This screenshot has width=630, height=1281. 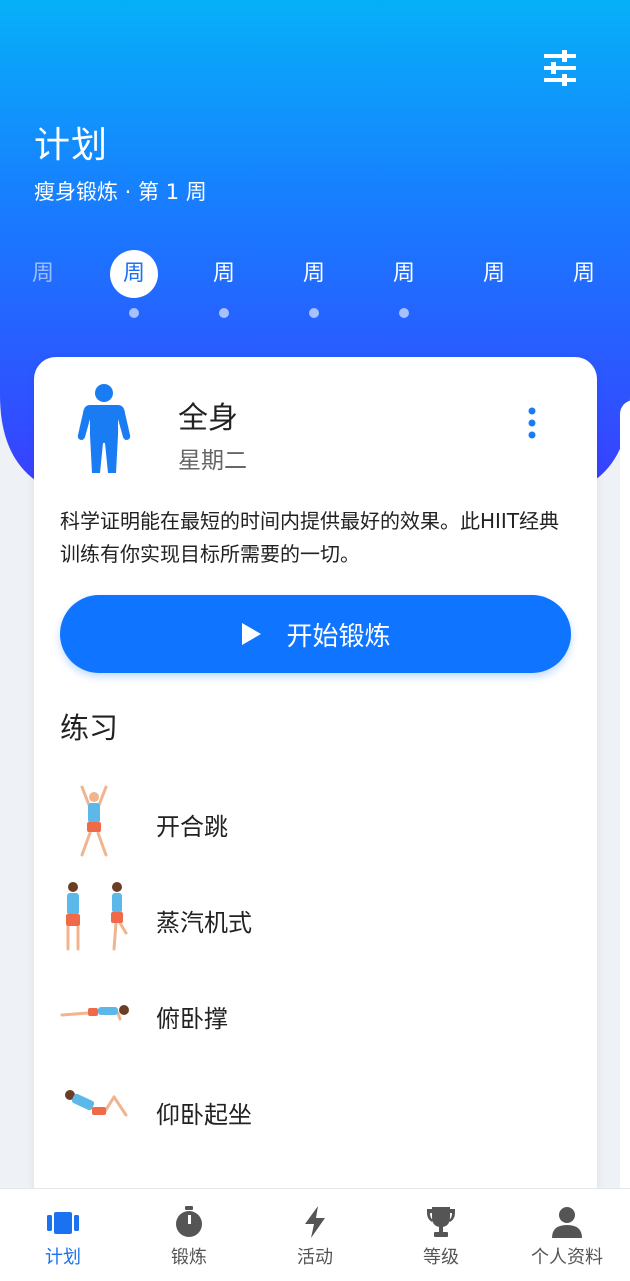 I want to click on tab-label: 计划, so click(x=63, y=1257).